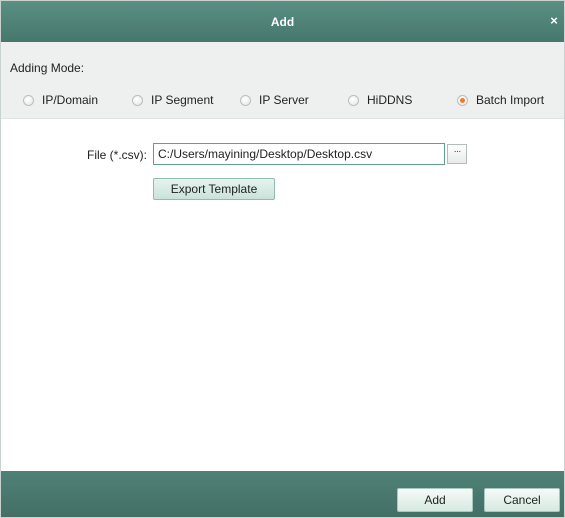 Image resolution: width=565 pixels, height=518 pixels. I want to click on file-label: File (*.csv):, so click(117, 155).